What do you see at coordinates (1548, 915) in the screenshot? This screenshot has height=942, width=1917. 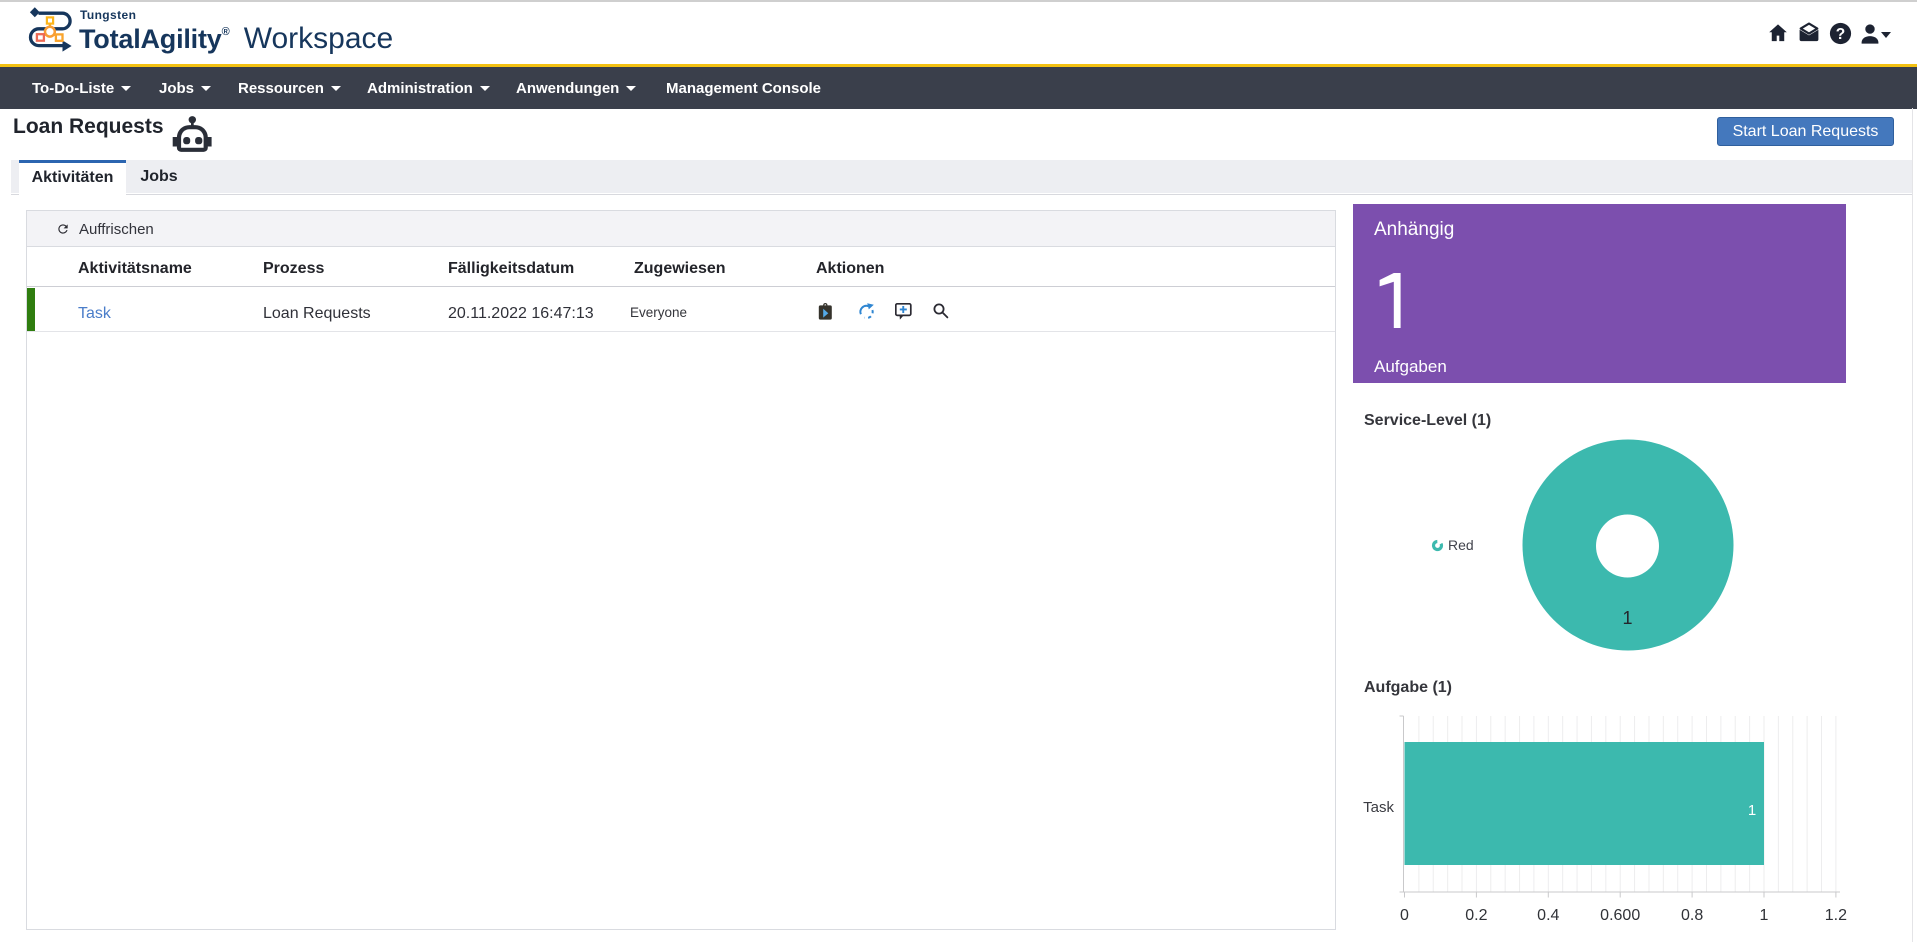 I see `svg-text: 0.4` at bounding box center [1548, 915].